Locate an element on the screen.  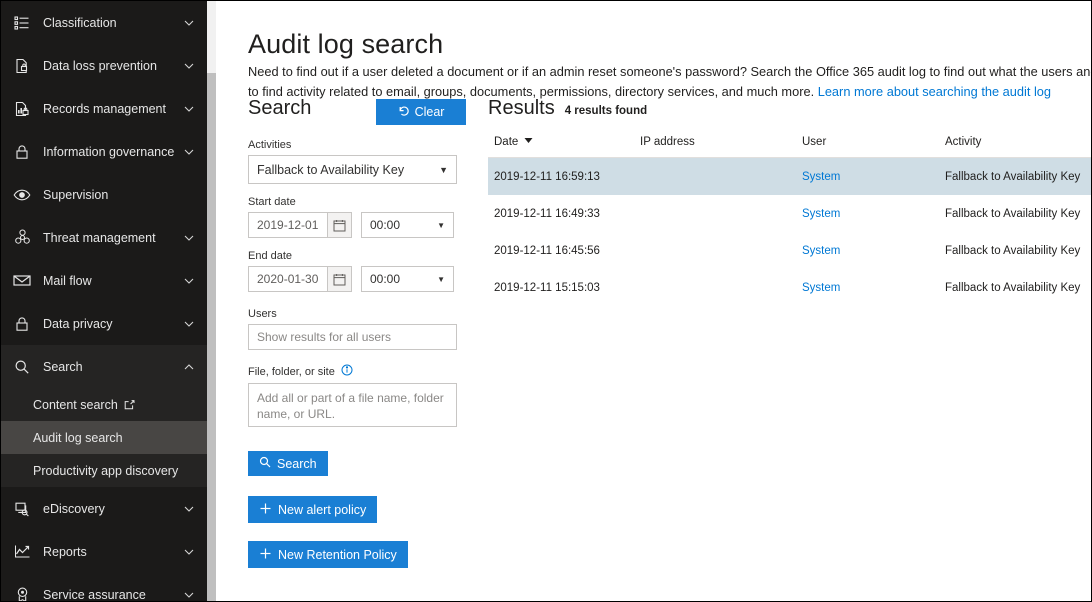
sidebar-item-content-search: Content search is located at coordinates (104, 404).